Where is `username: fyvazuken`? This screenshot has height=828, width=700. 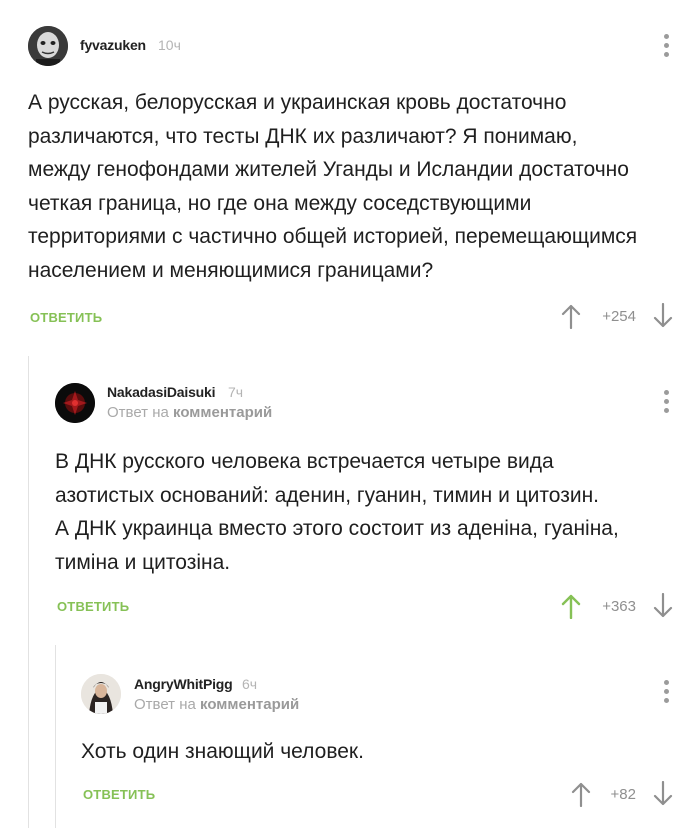
username: fyvazuken is located at coordinates (113, 45).